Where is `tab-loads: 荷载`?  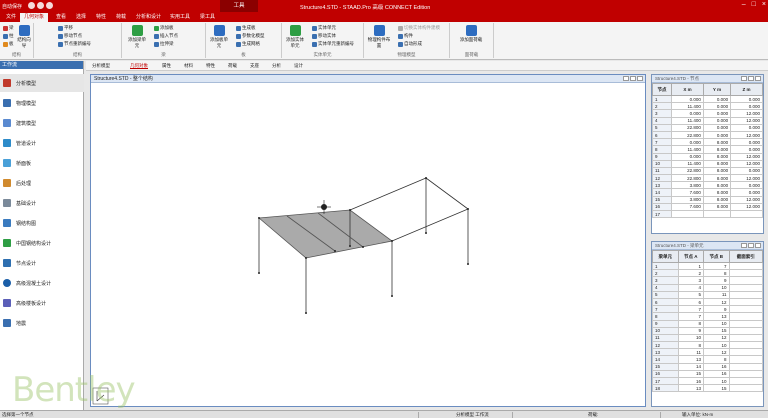 tab-loads: 荷载 is located at coordinates (232, 66).